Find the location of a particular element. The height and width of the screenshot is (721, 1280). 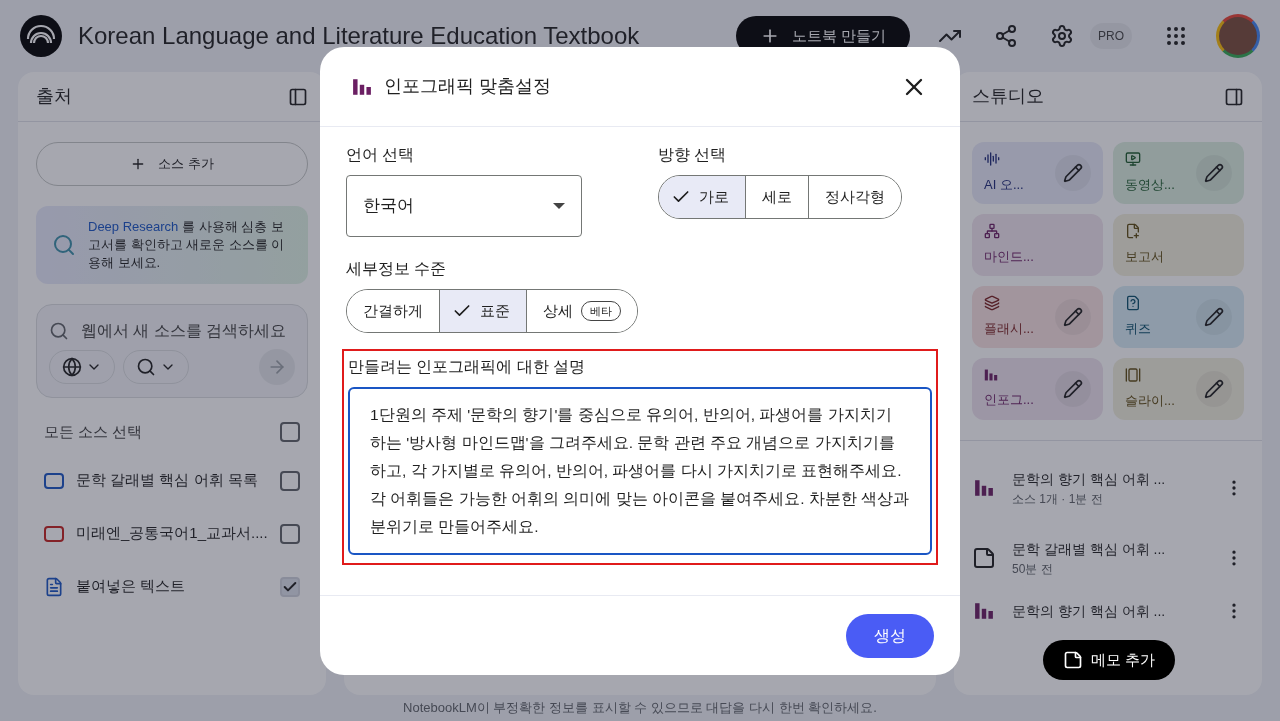

segment-option: 정사각형 is located at coordinates (854, 197).